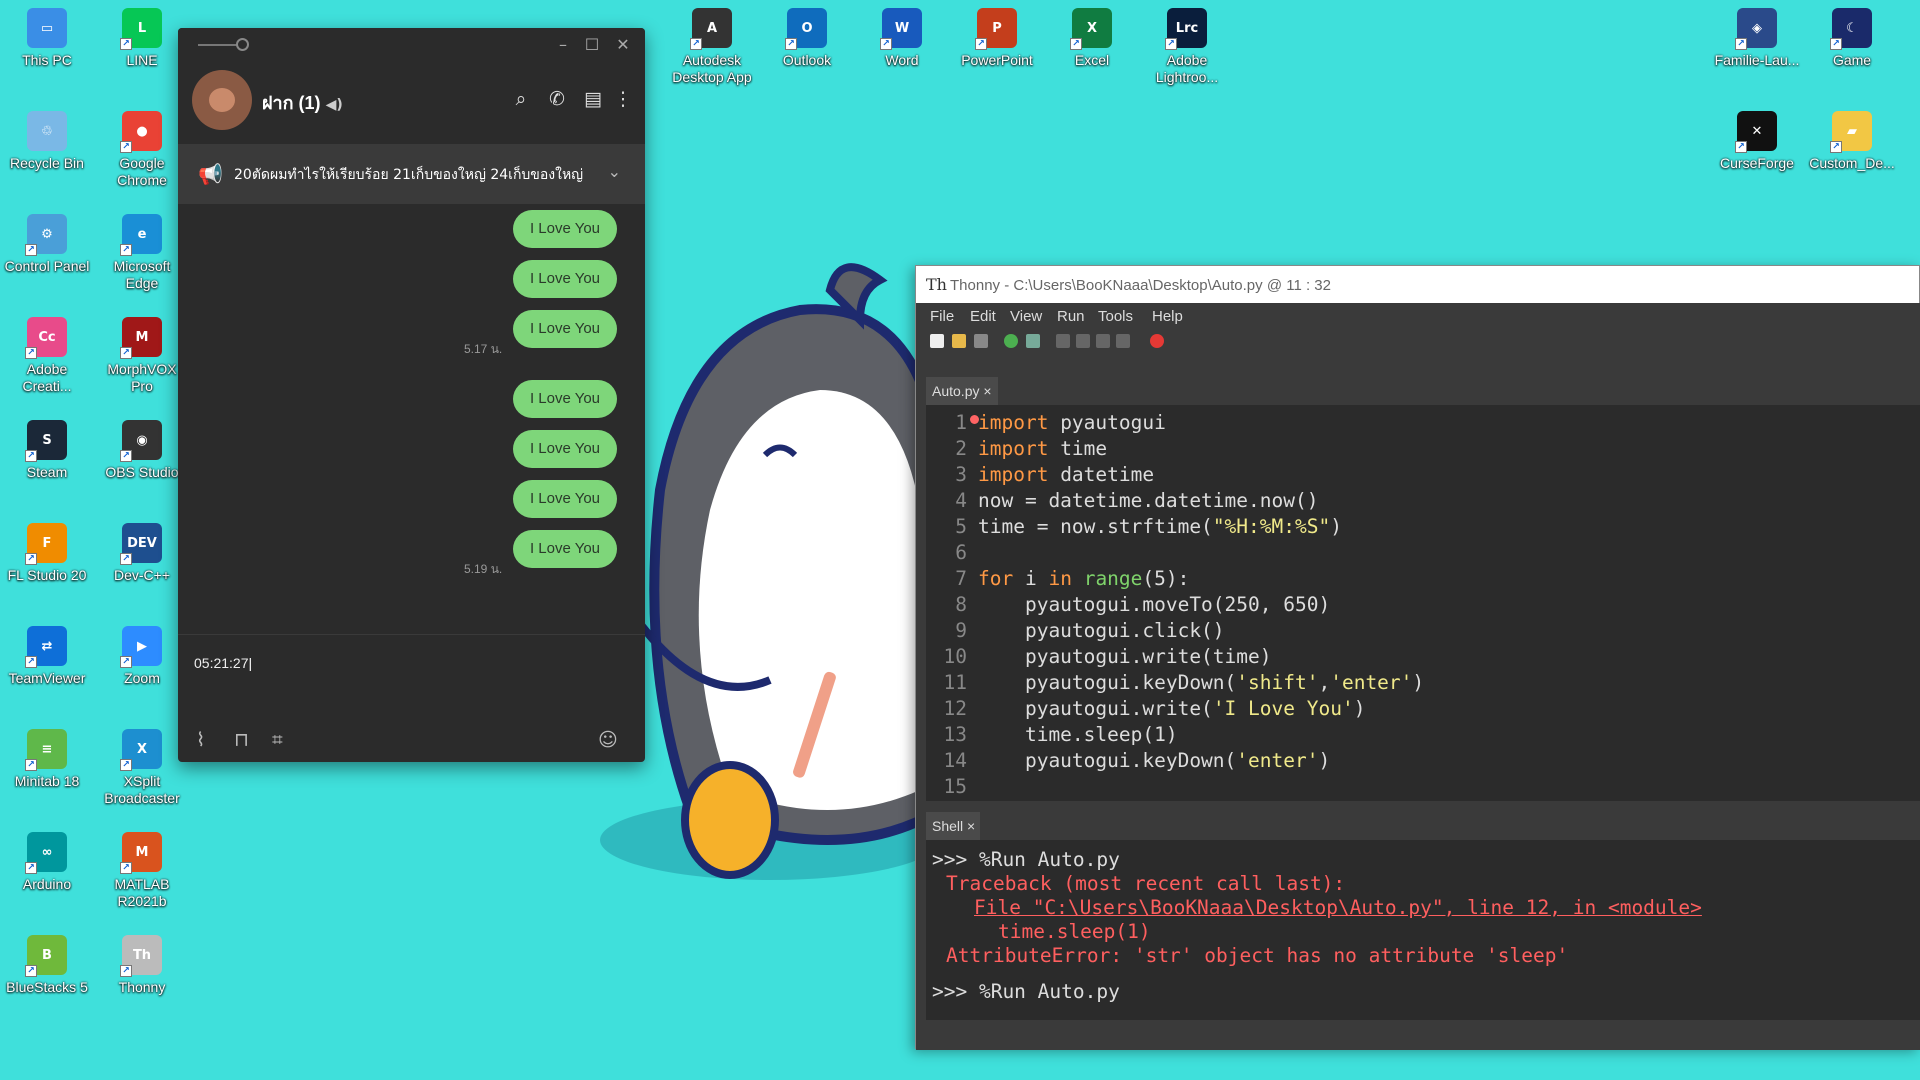 The width and height of the screenshot is (1920, 1080). What do you see at coordinates (277, 740) in the screenshot?
I see `screenshot-crop-icon: ⌗` at bounding box center [277, 740].